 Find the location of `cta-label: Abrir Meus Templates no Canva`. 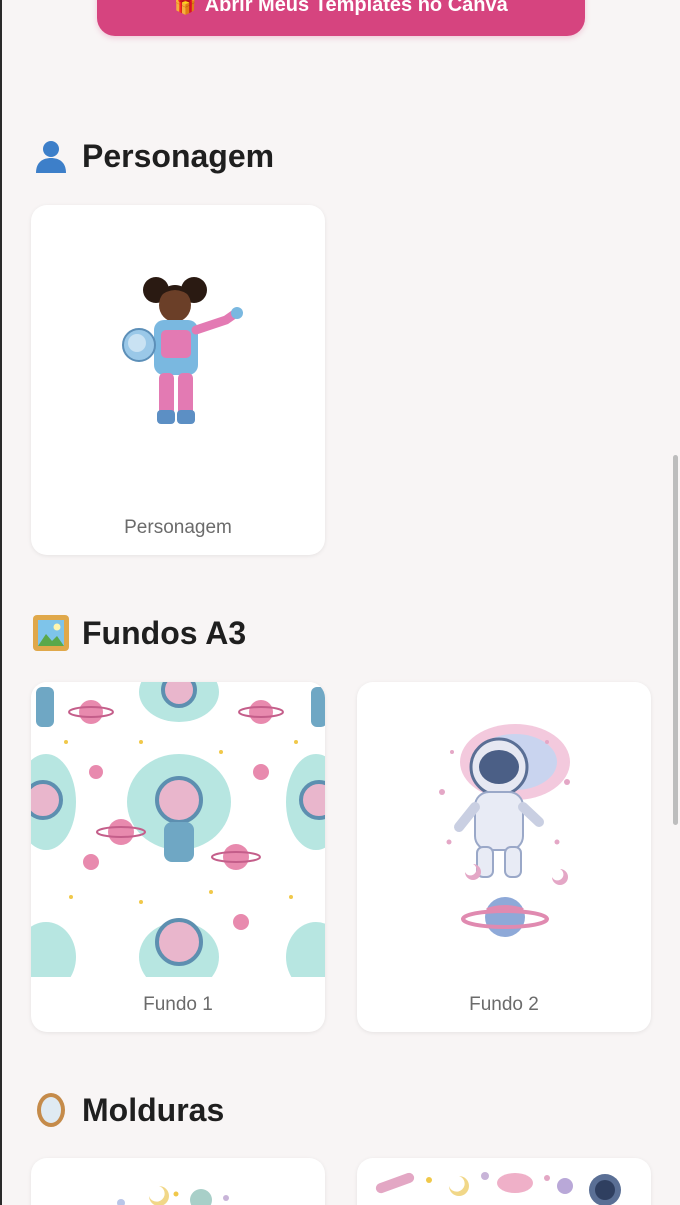

cta-label: Abrir Meus Templates no Canva is located at coordinates (356, 8).